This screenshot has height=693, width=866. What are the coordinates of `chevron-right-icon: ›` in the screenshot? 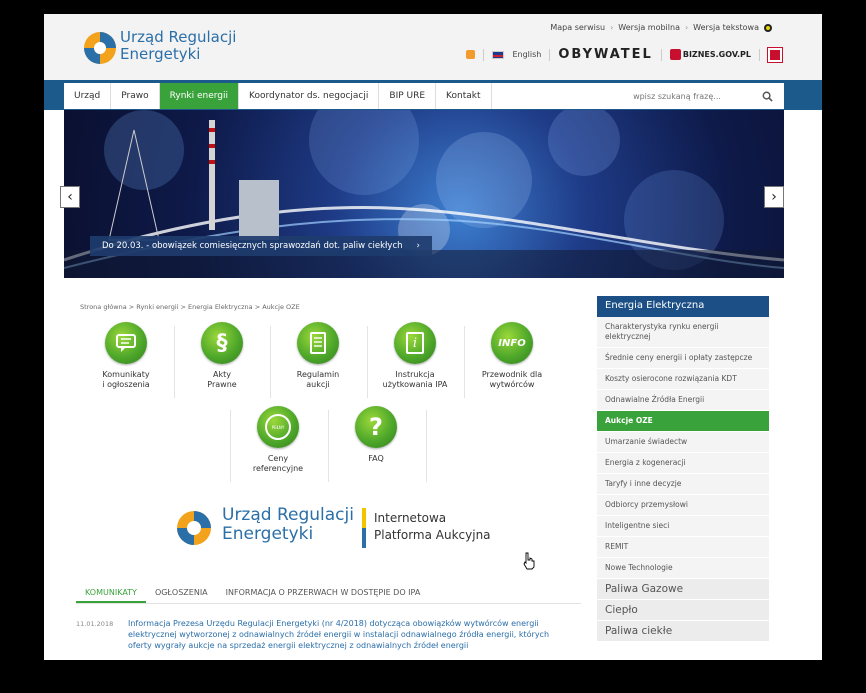 It's located at (418, 246).